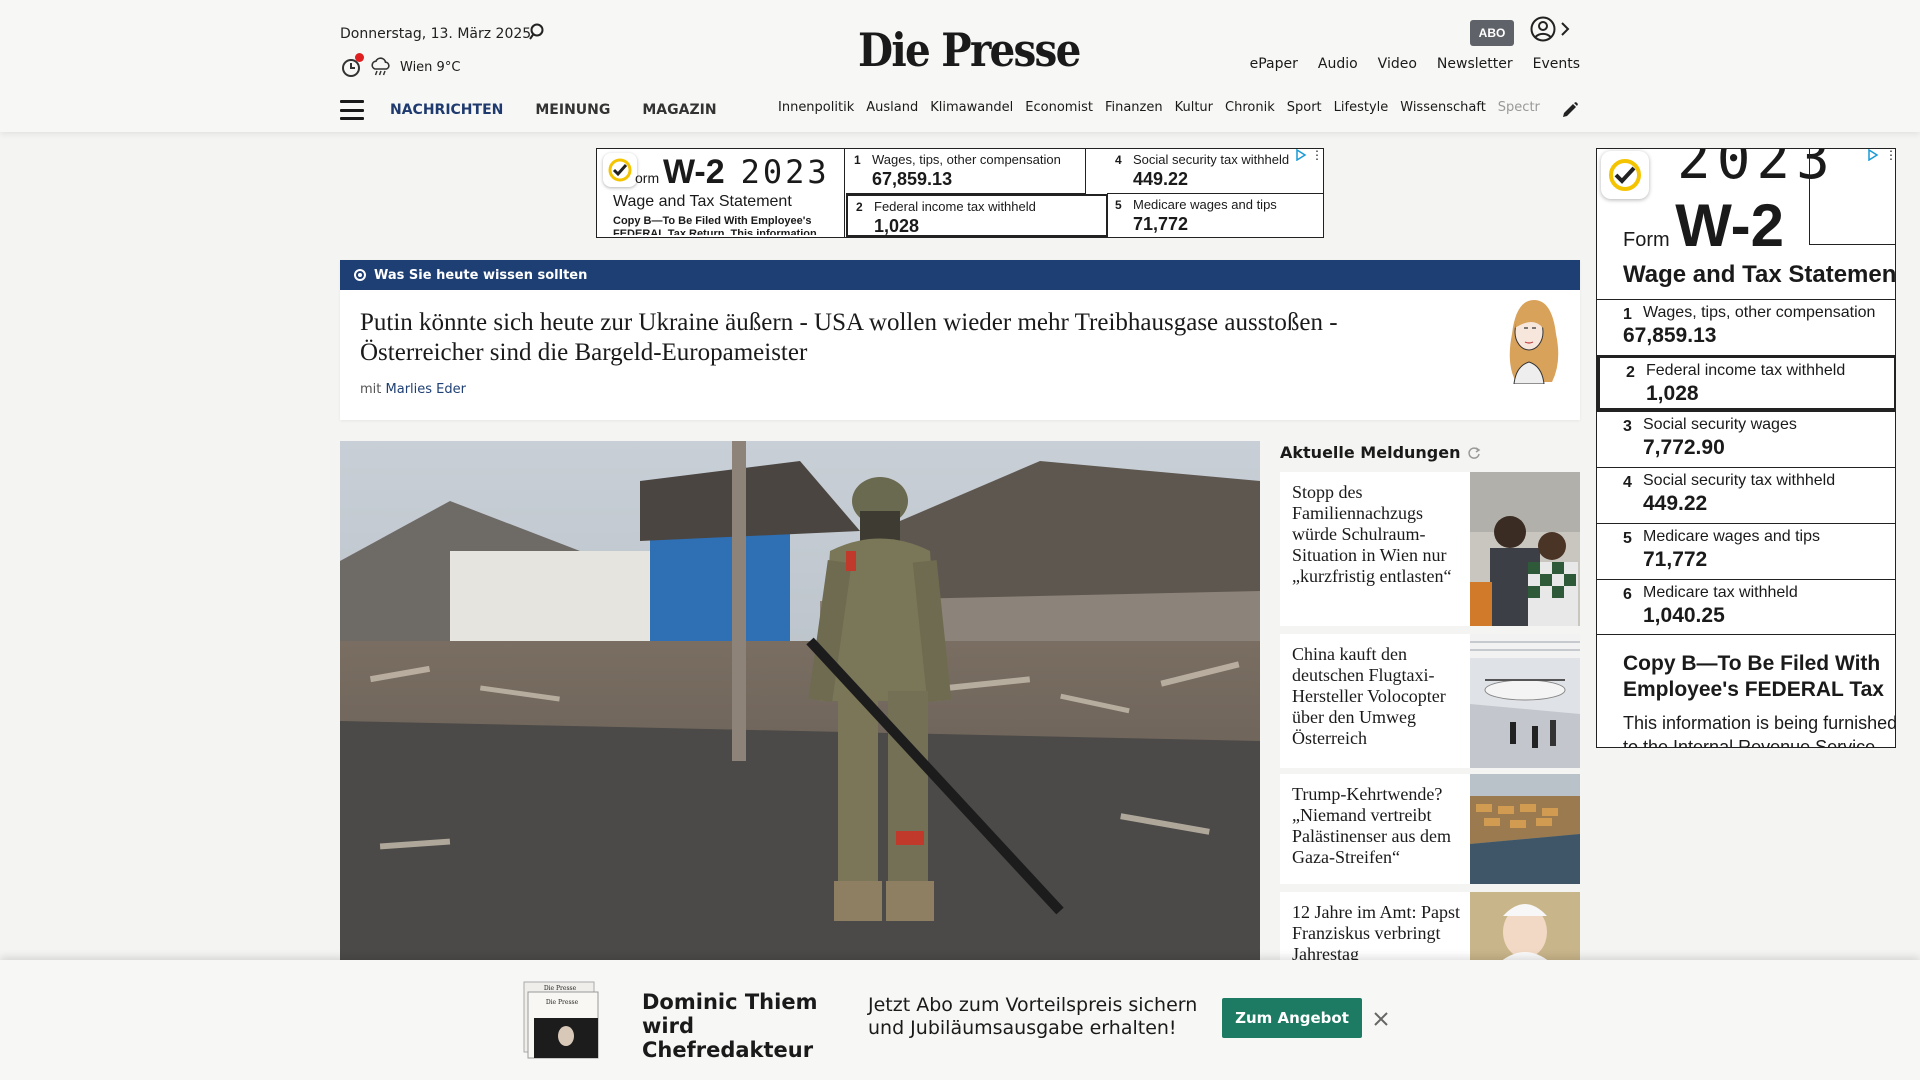  What do you see at coordinates (1753, 689) in the screenshot?
I see `side-copy-line: Employee's FEDERAL Tax` at bounding box center [1753, 689].